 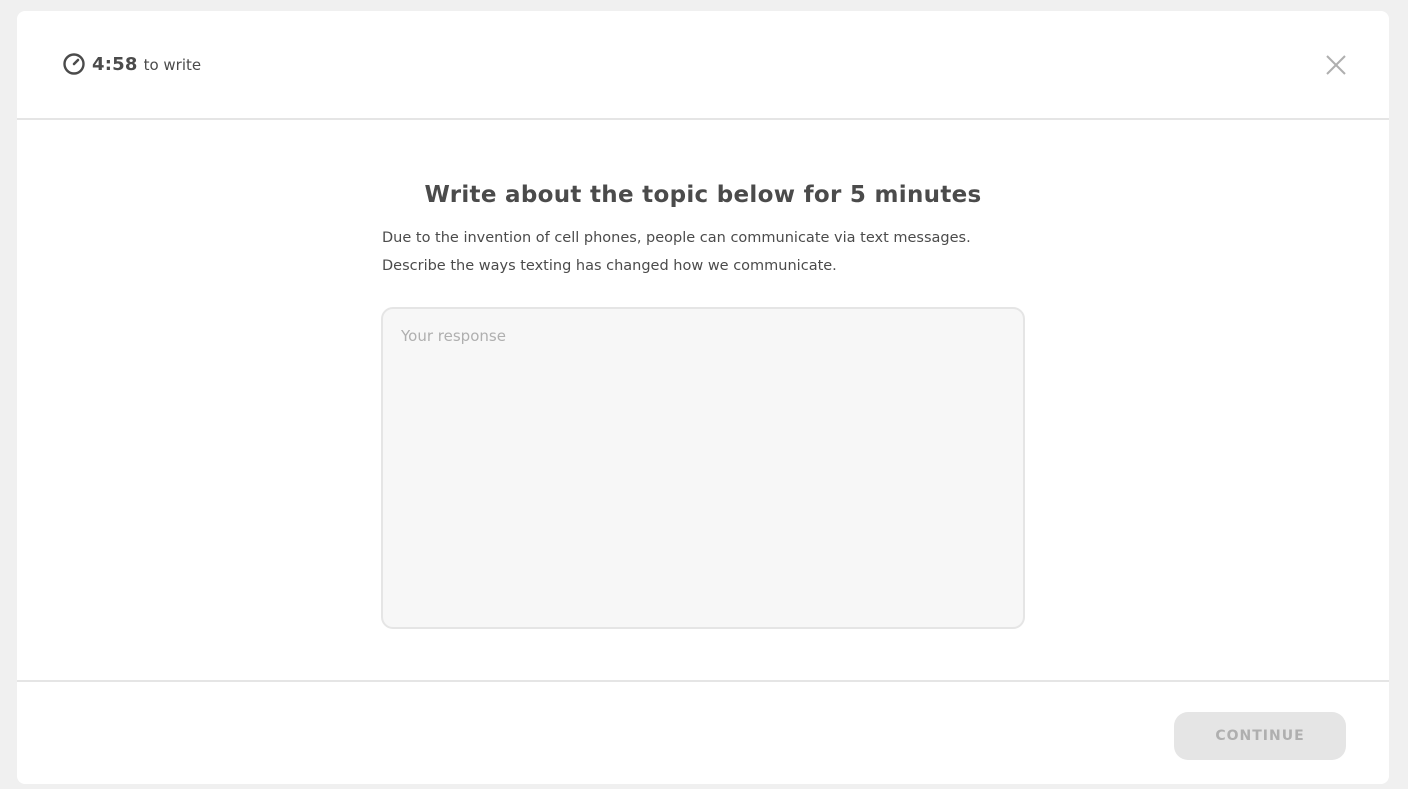 I want to click on timer: 4:58 to write, so click(x=131, y=64).